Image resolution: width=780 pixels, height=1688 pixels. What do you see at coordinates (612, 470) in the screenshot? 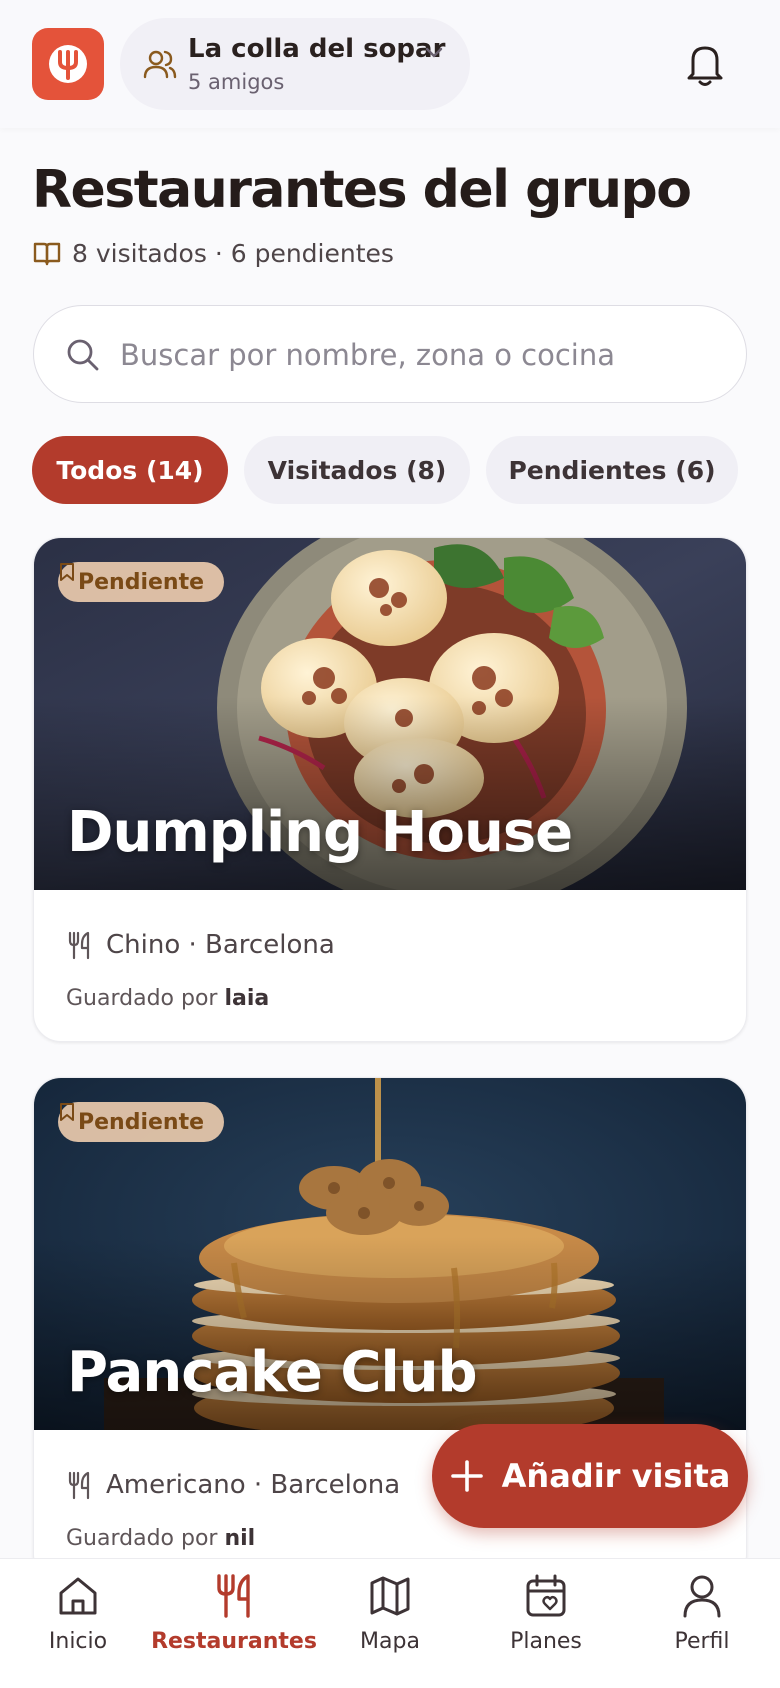
I see `tab-pendientes: Pendientes (6)` at bounding box center [612, 470].